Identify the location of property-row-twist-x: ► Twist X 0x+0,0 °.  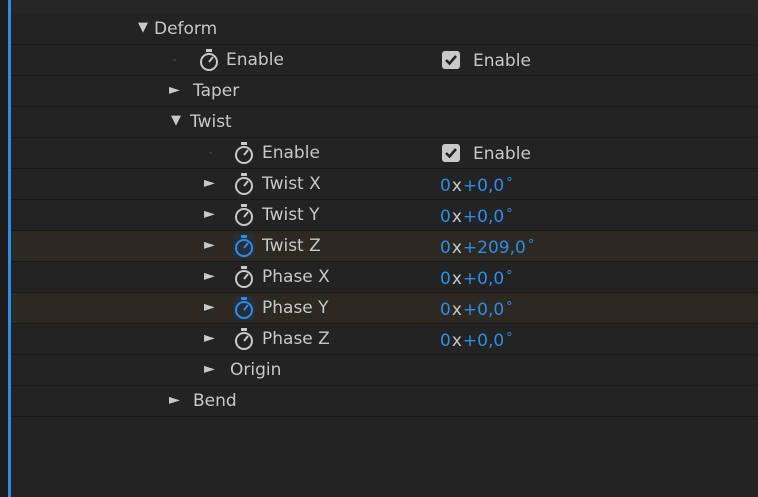
(384, 184).